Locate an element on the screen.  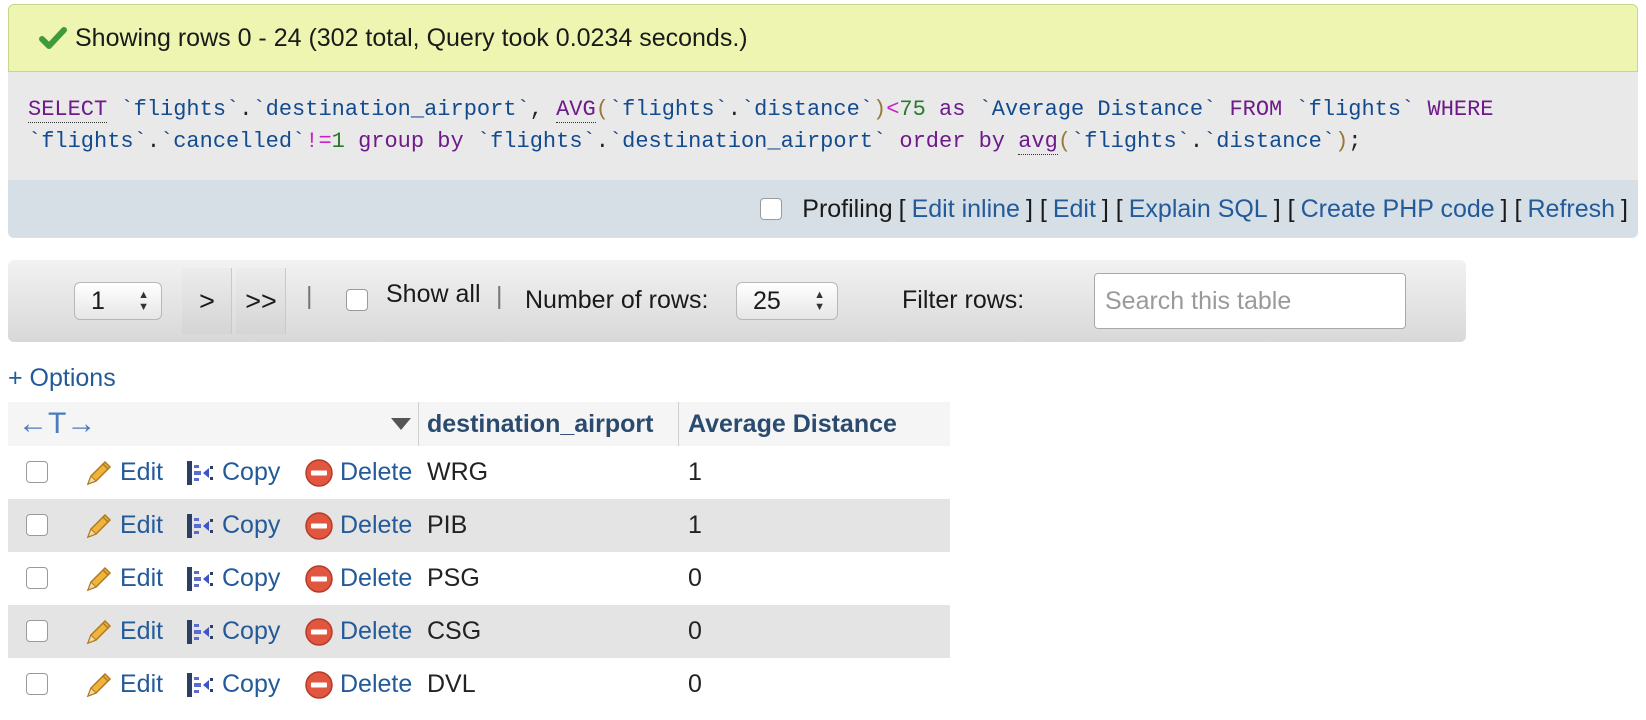
edit-inline-link: Edit inline is located at coordinates (966, 209).